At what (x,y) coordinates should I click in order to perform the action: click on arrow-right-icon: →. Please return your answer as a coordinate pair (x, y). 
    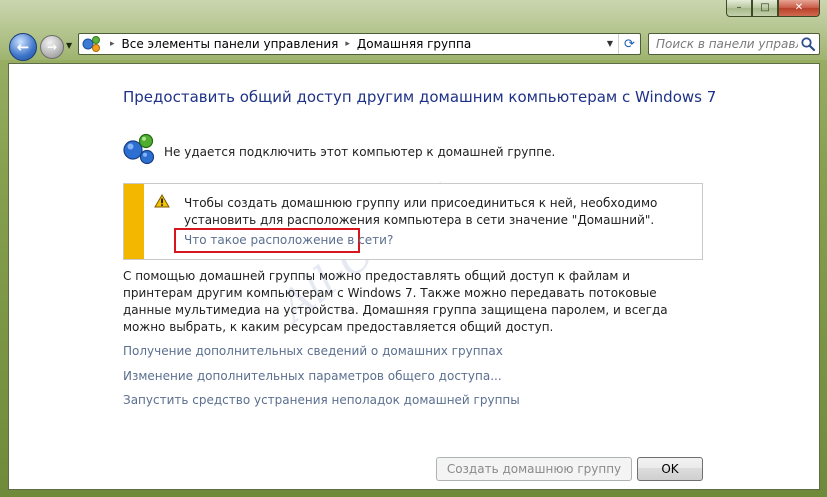
    Looking at the image, I should click on (52, 47).